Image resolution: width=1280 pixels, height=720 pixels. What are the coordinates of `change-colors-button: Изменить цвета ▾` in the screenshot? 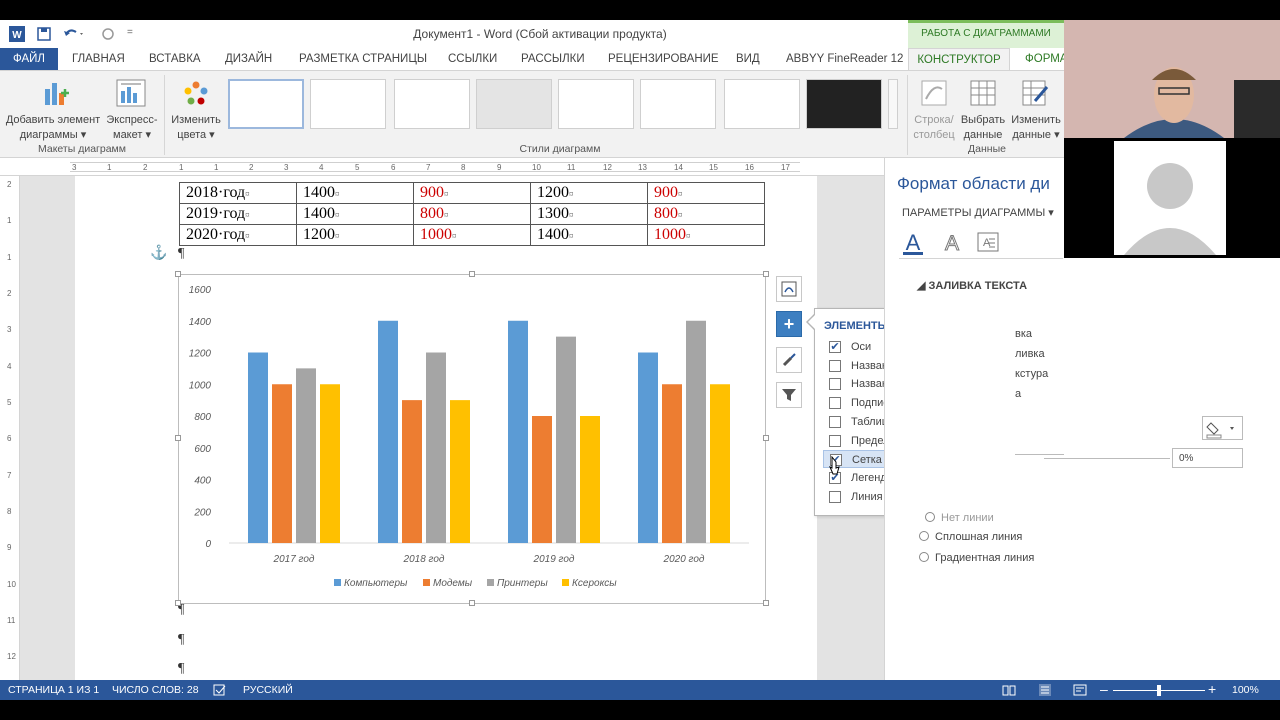 It's located at (196, 108).